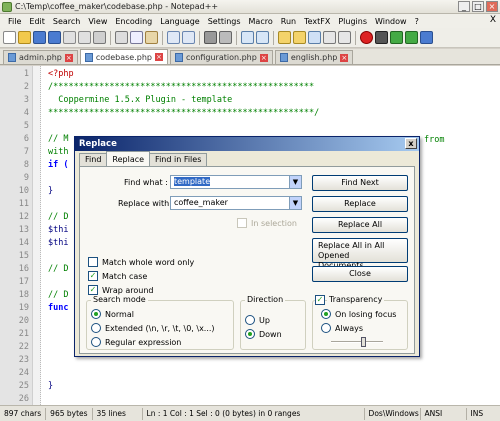 Image resolution: width=500 pixels, height=421 pixels. Describe the element at coordinates (363, 342) in the screenshot. I see `transparency-slider-thumb` at that location.